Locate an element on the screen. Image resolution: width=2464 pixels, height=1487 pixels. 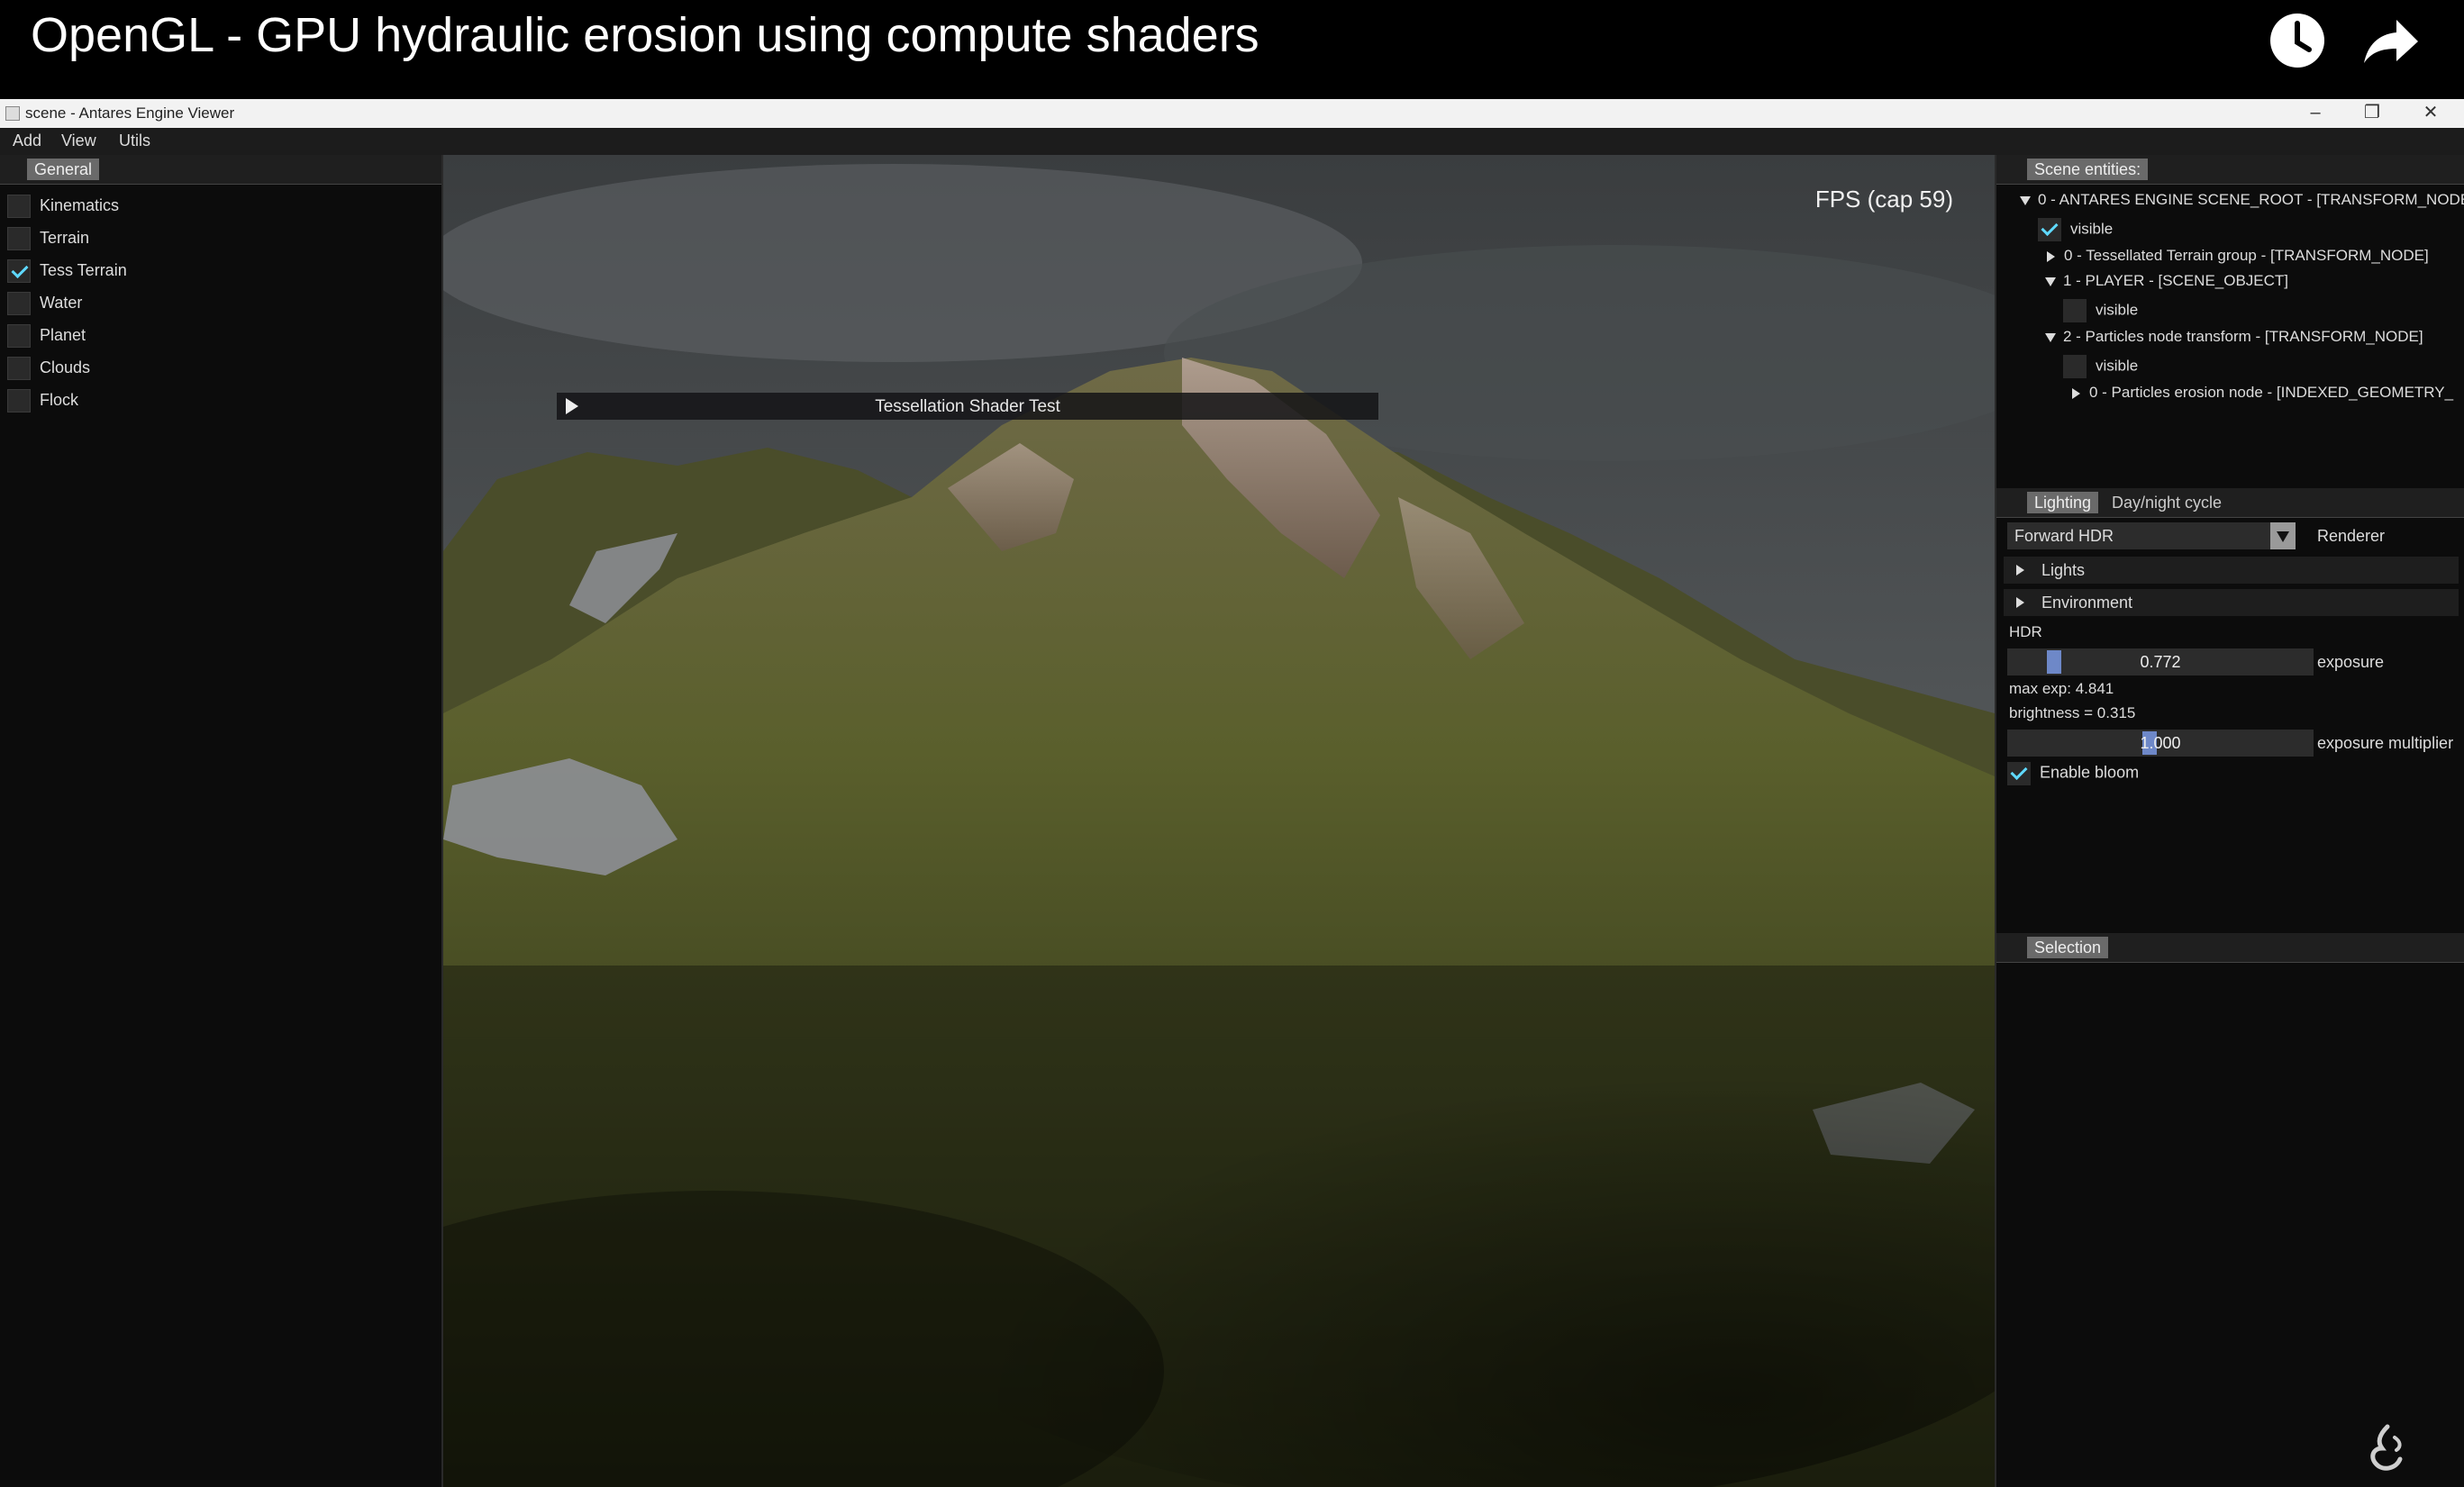
toggle-label: Clouds is located at coordinates (65, 367).